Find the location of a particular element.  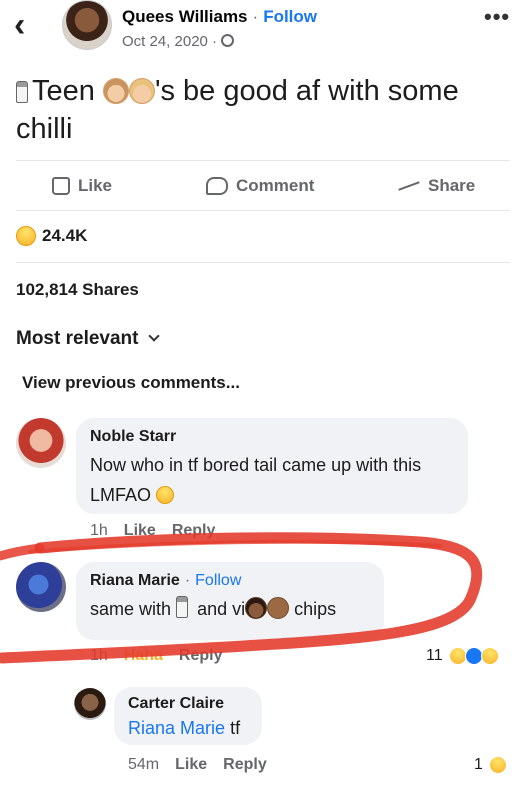

more-icon: ••• is located at coordinates (497, 17).